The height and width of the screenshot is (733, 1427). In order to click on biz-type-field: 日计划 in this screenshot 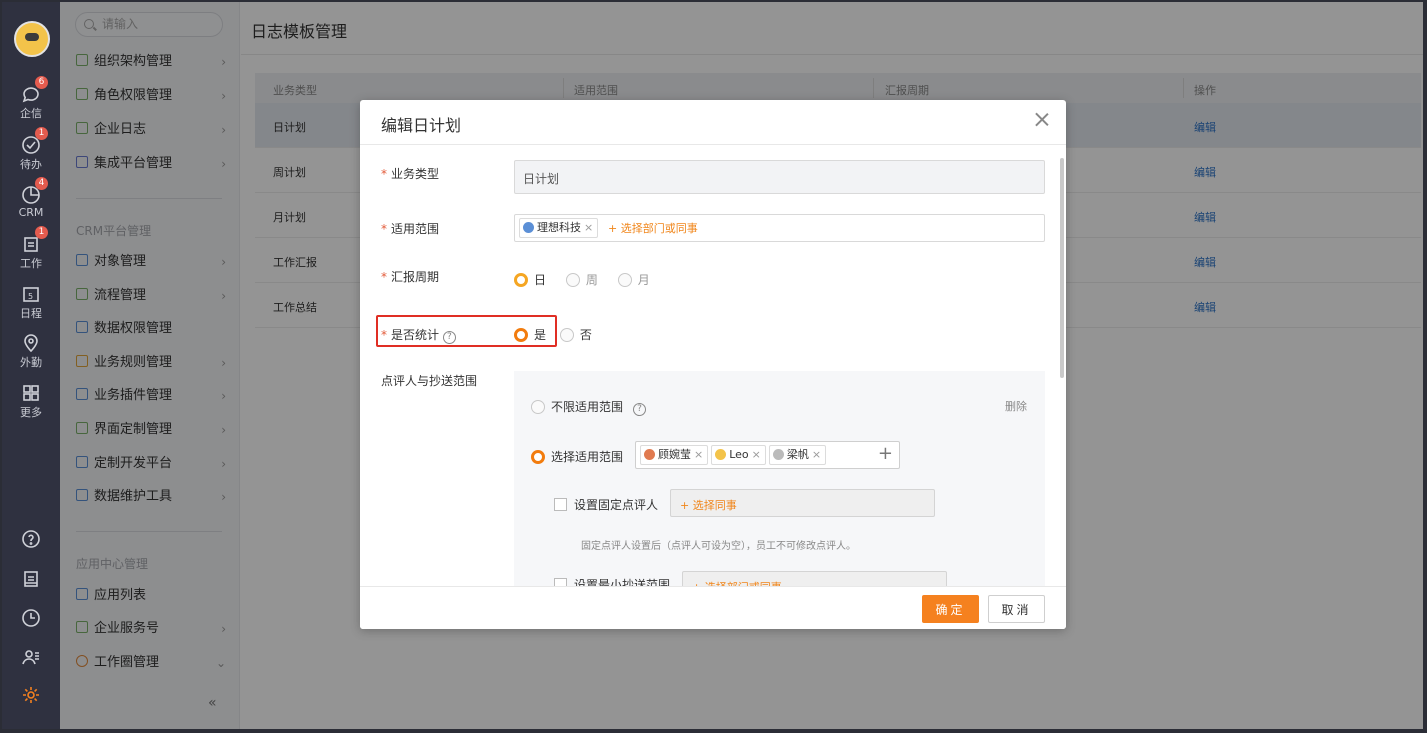, I will do `click(779, 177)`.